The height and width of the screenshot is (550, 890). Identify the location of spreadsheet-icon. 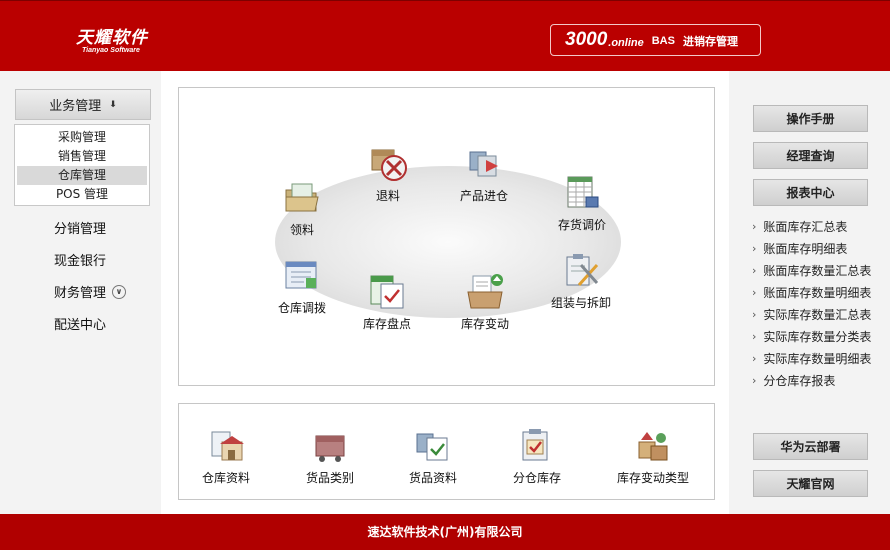
(583, 192).